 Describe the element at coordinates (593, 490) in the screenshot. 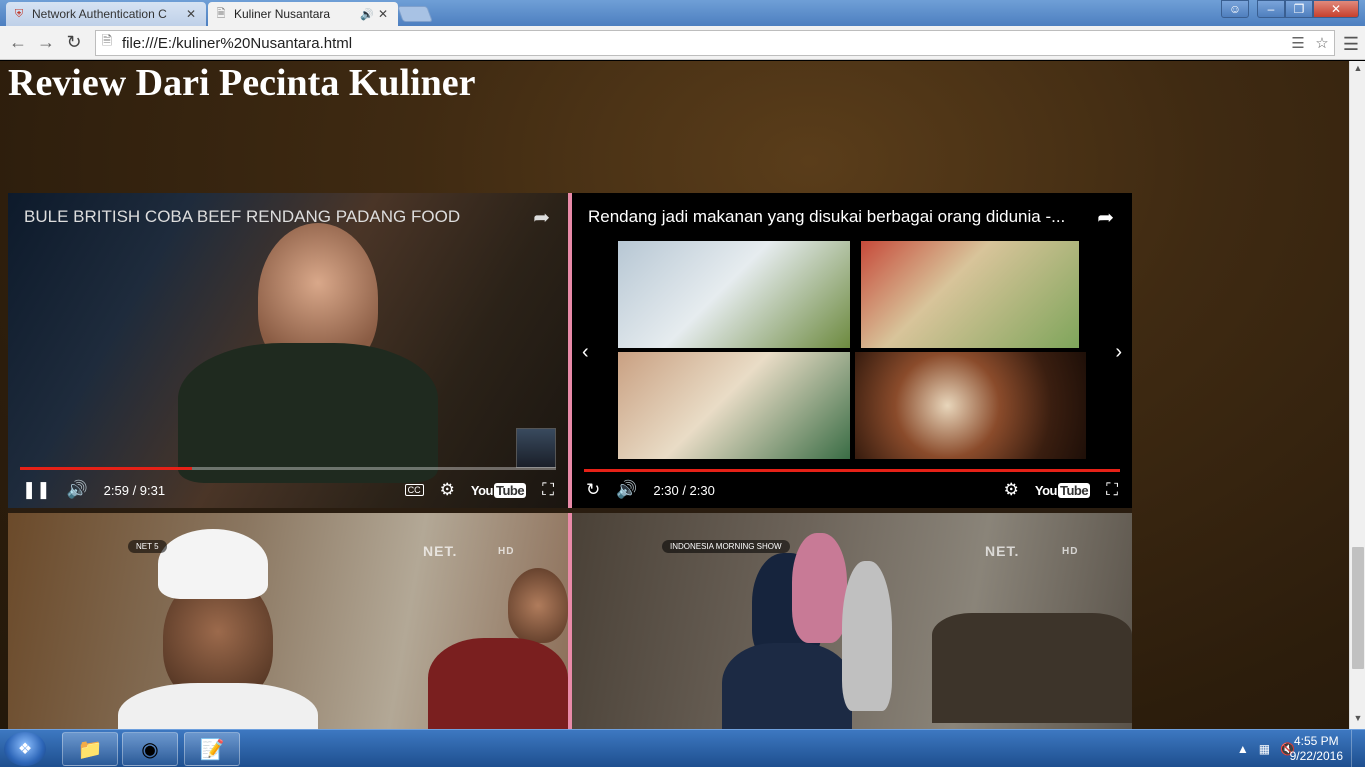

I see `replay-icon: ↻` at that location.